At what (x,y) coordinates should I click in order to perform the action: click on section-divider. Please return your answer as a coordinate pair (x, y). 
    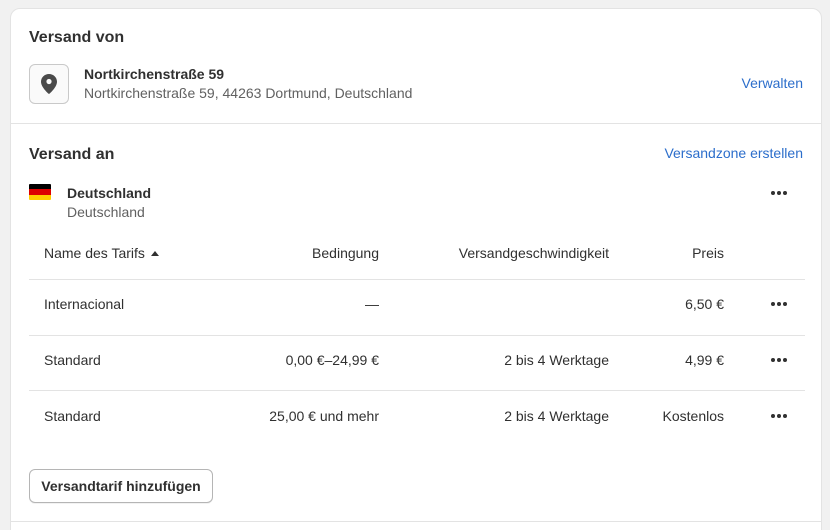
    Looking at the image, I should click on (416, 123).